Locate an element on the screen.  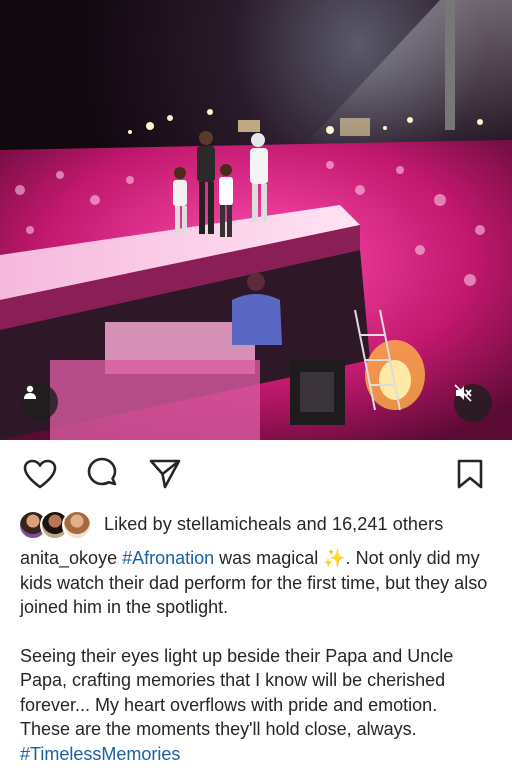
caption-username: anita_okoye is located at coordinates (68, 558).